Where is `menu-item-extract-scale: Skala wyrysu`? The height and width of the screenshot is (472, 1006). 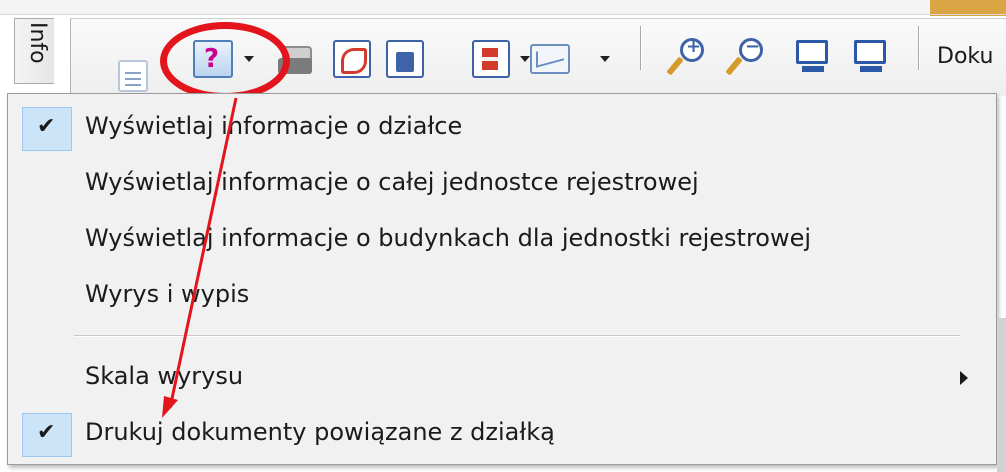 menu-item-extract-scale: Skala wyrysu is located at coordinates (502, 378).